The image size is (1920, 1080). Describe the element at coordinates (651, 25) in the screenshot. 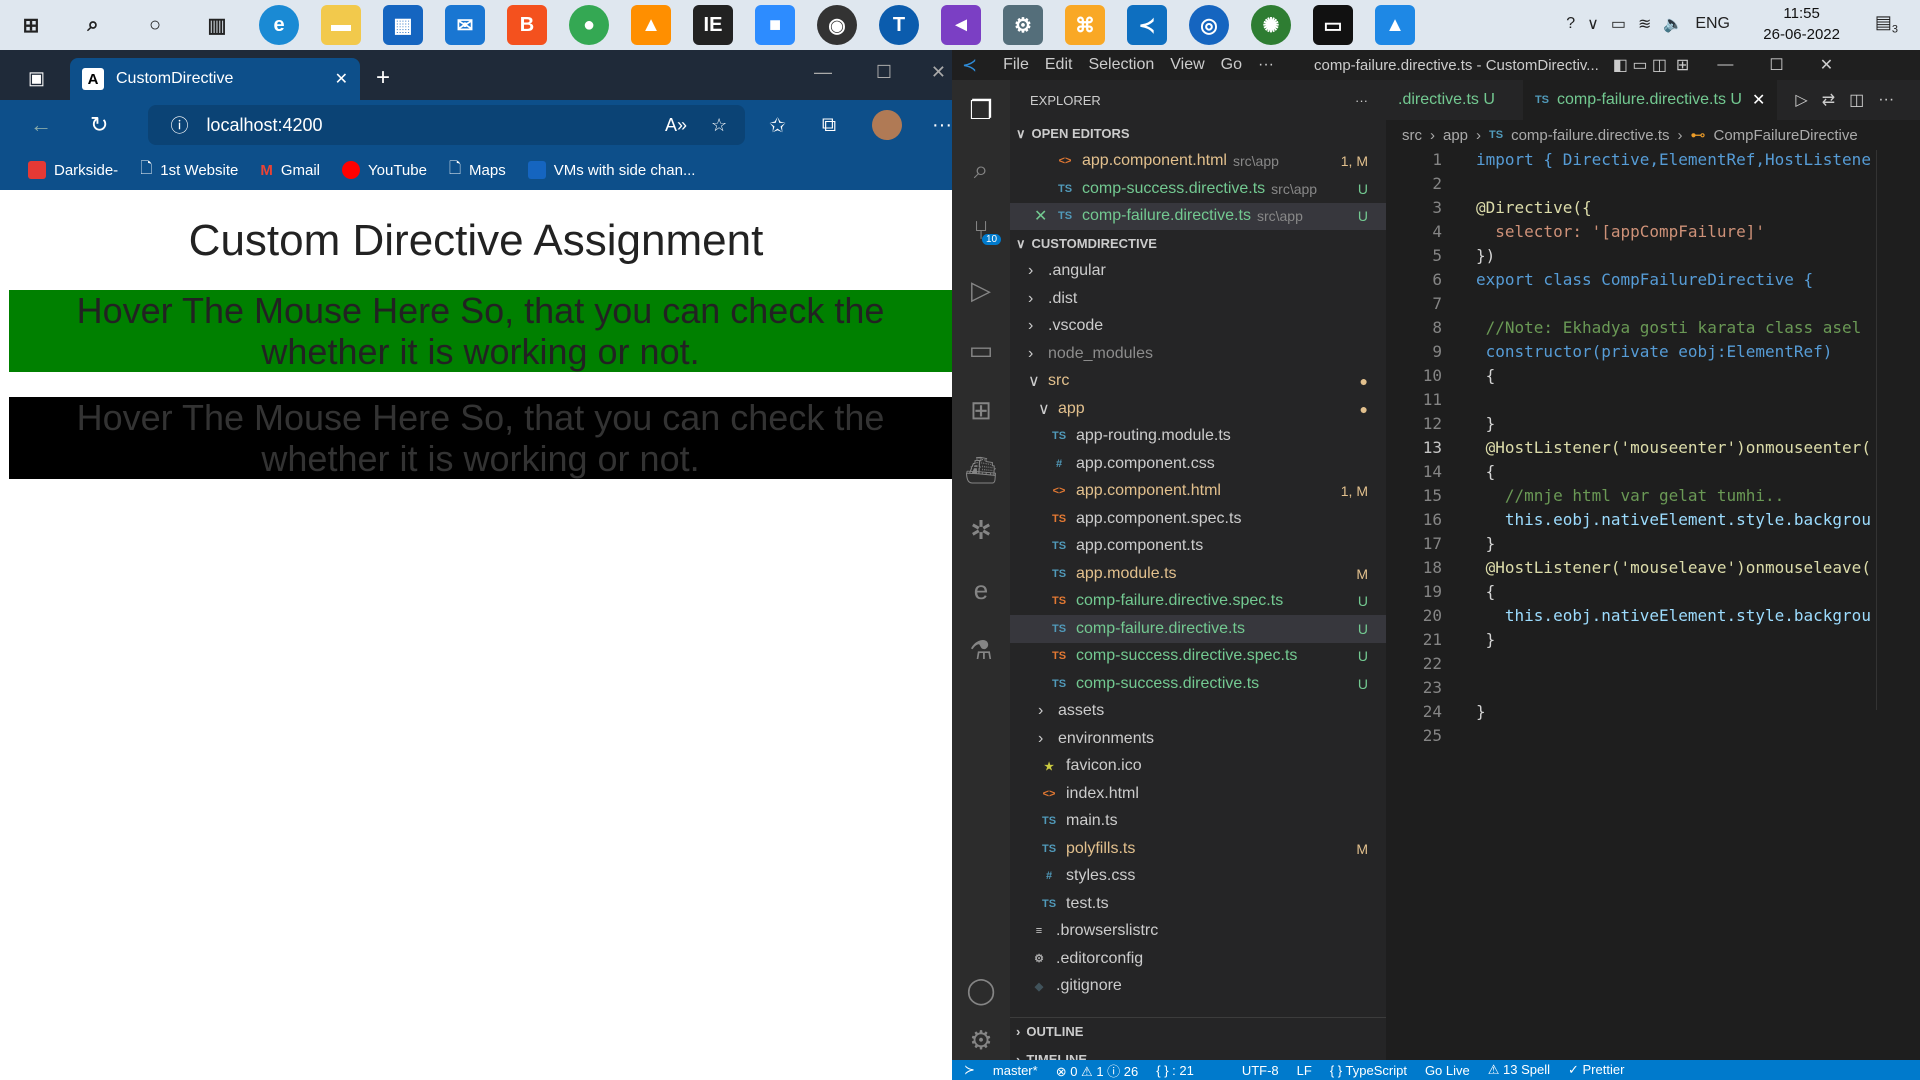

I see `vlc-icon: ▲` at that location.